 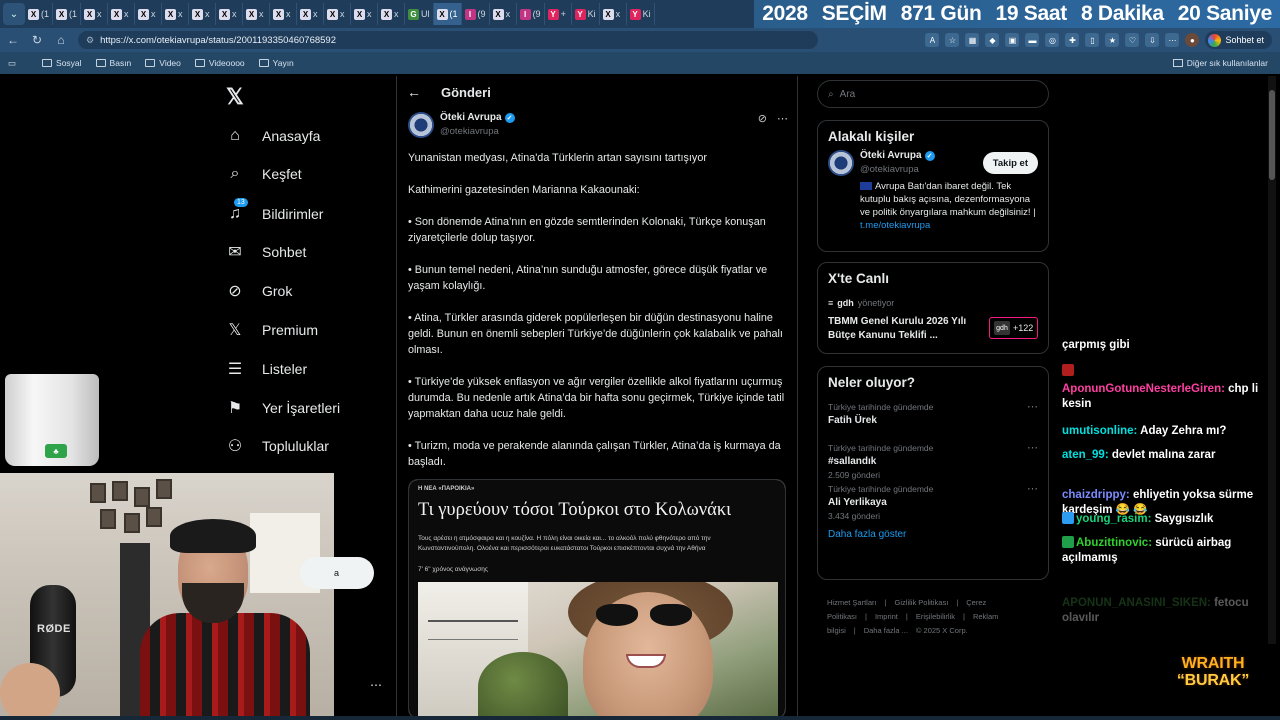 I want to click on extension-icon: ▬, so click(x=1032, y=40).